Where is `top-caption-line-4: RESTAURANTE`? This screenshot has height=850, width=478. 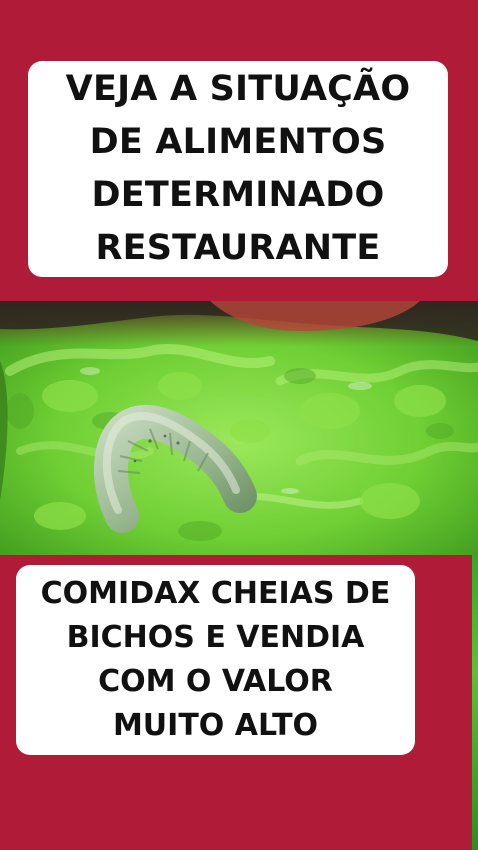 top-caption-line-4: RESTAURANTE is located at coordinates (238, 248).